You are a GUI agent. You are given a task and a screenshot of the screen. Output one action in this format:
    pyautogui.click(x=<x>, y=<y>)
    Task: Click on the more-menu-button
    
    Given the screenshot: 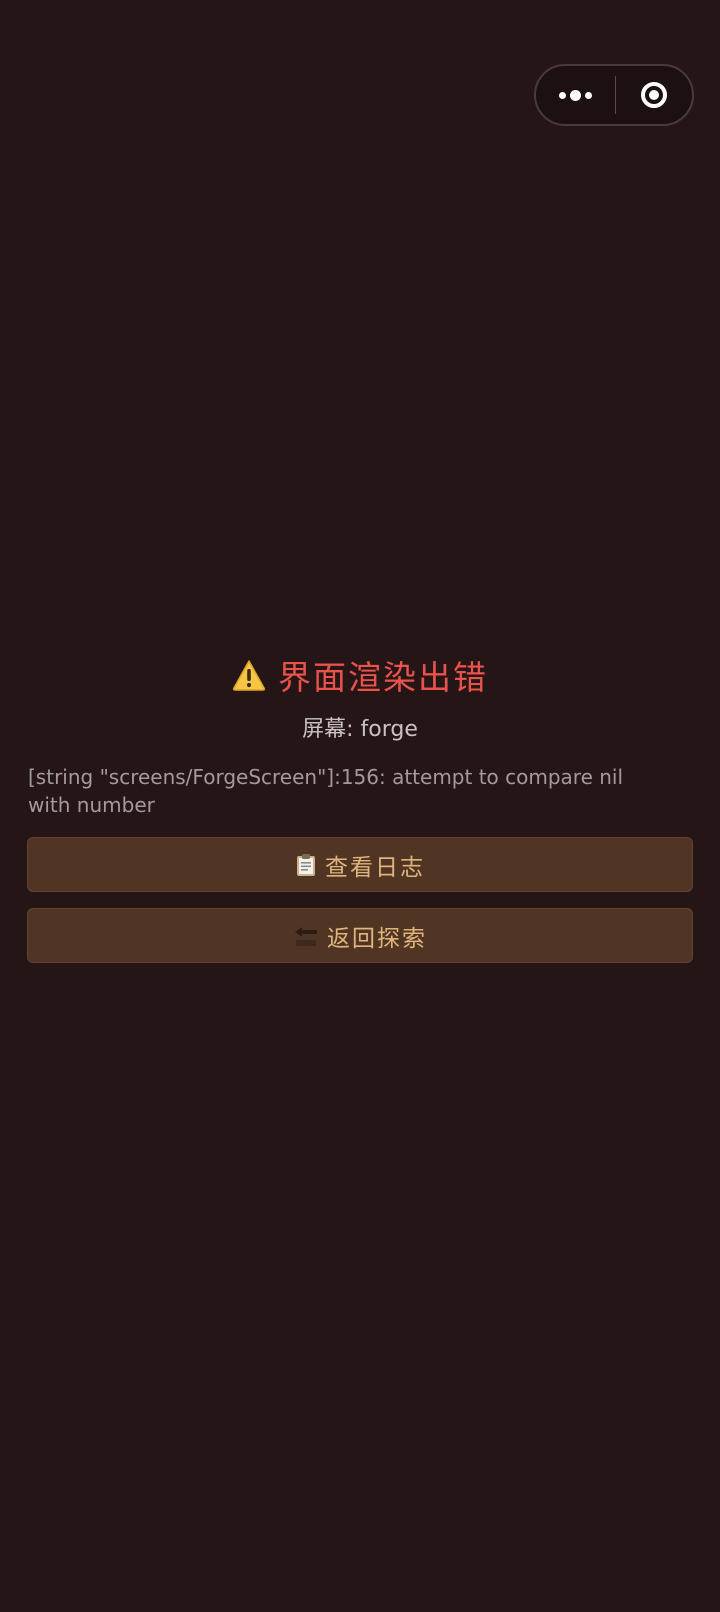 What is the action you would take?
    pyautogui.click(x=575, y=95)
    